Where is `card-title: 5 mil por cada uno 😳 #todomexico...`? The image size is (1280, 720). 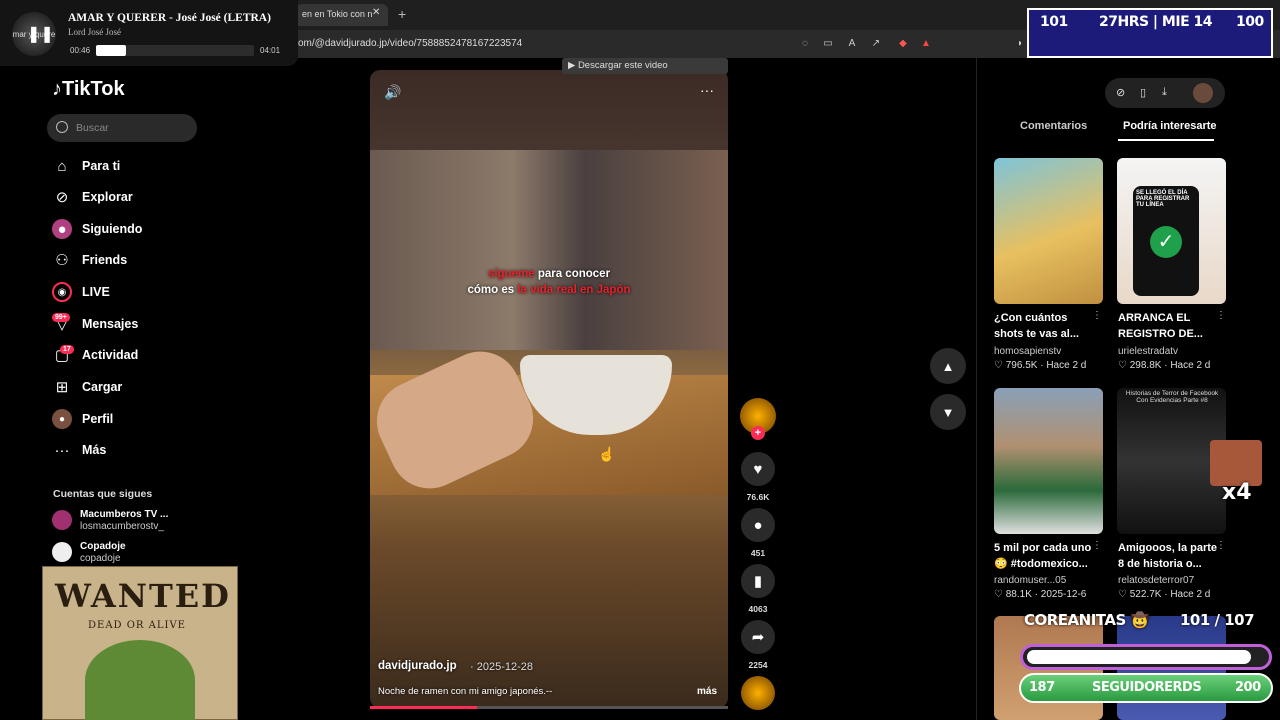
card-title: 5 mil por cada uno 😳 #todomexico... is located at coordinates (1044, 556).